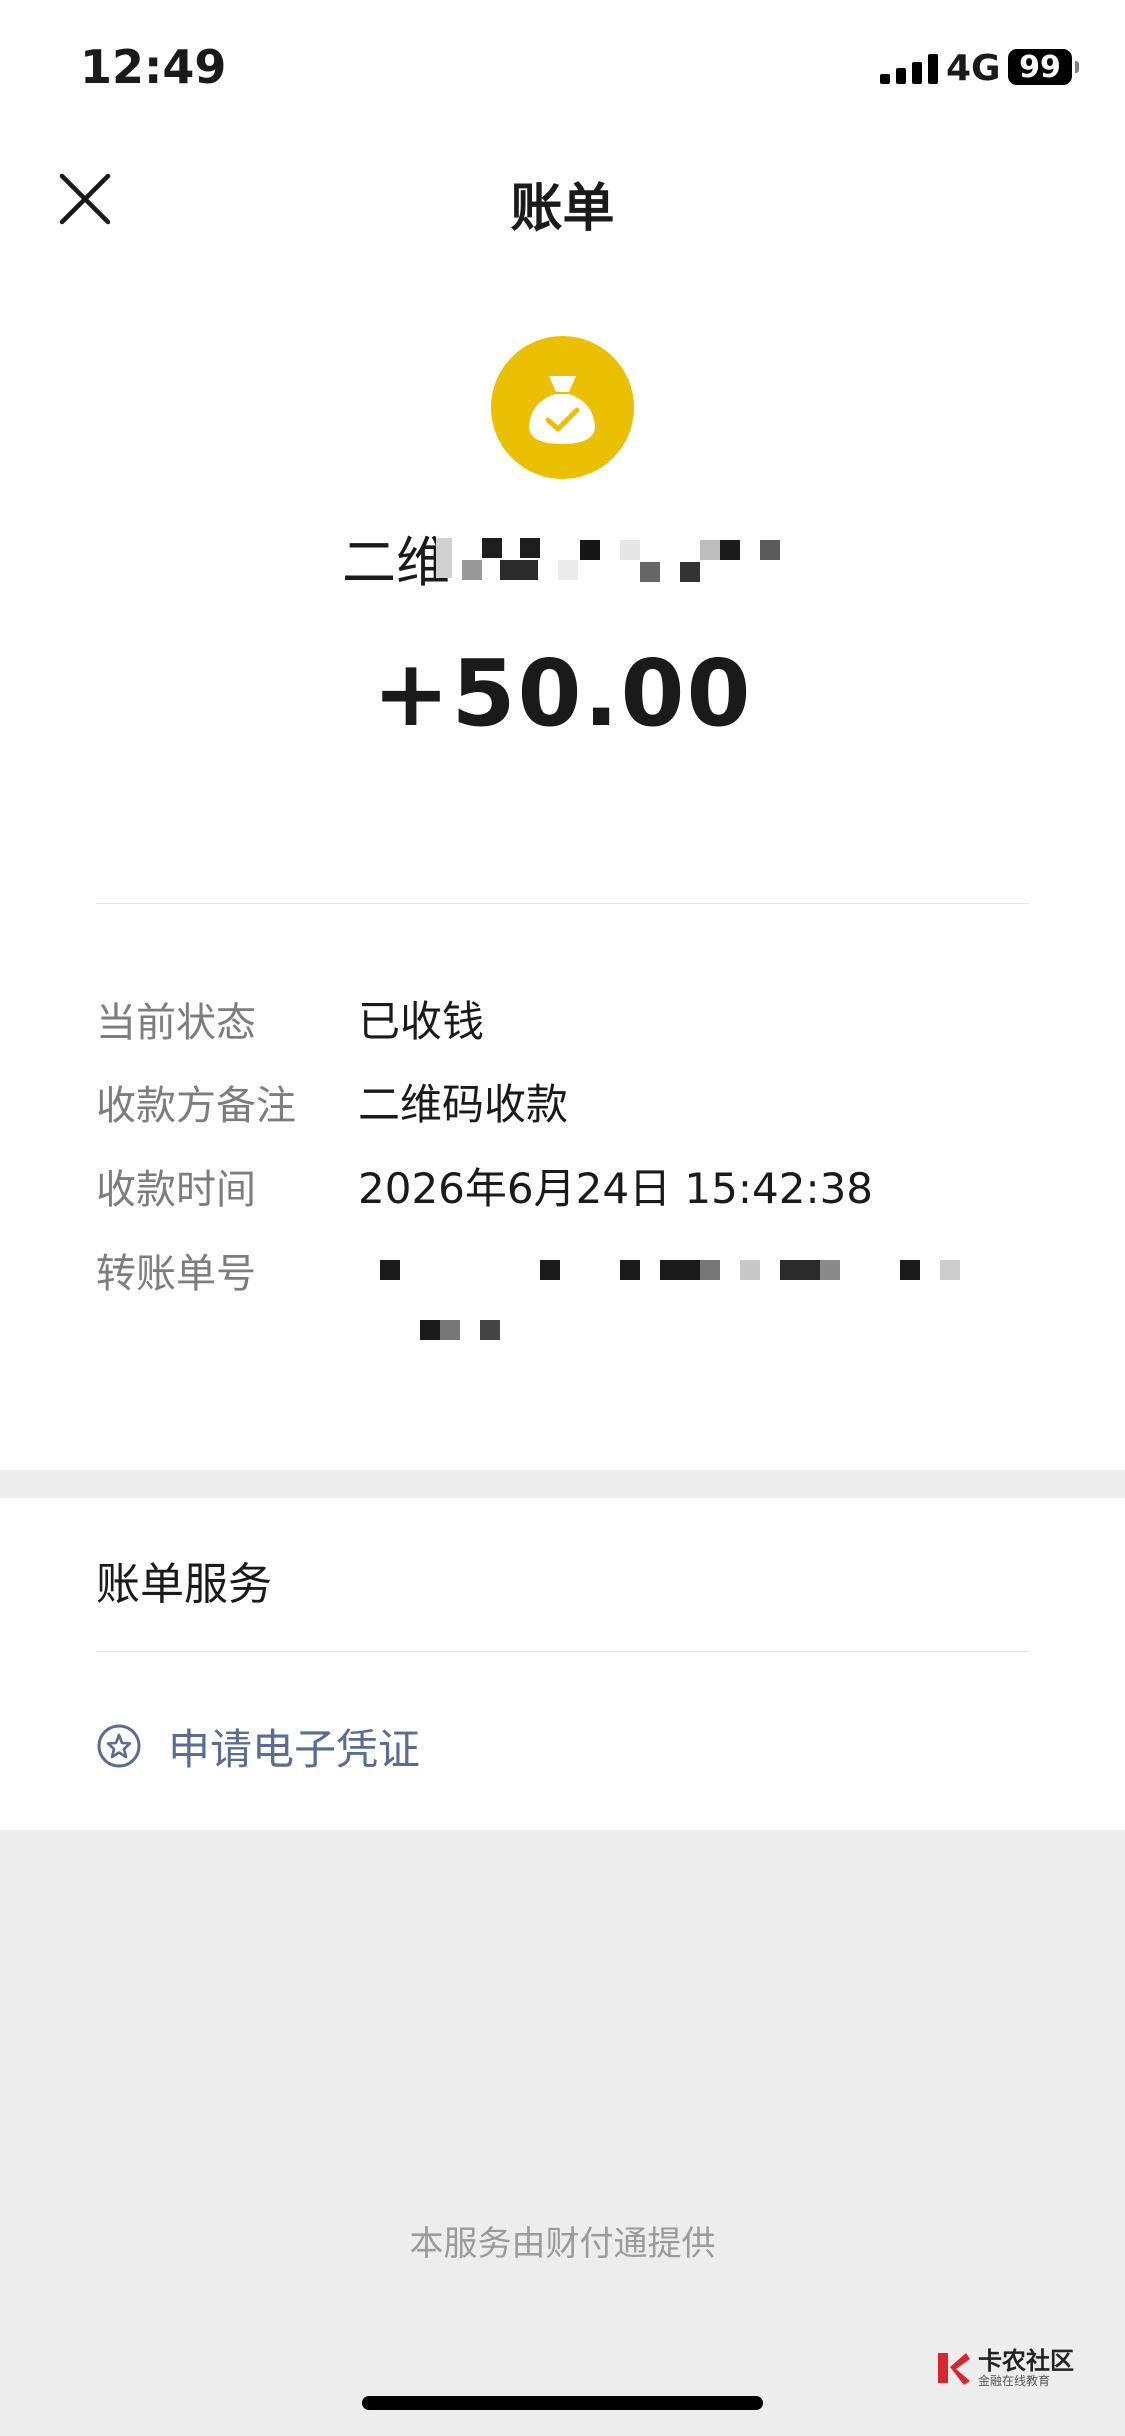 Image resolution: width=1125 pixels, height=2436 pixels. What do you see at coordinates (176, 1190) in the screenshot?
I see `receive-time-label: 收款时间` at bounding box center [176, 1190].